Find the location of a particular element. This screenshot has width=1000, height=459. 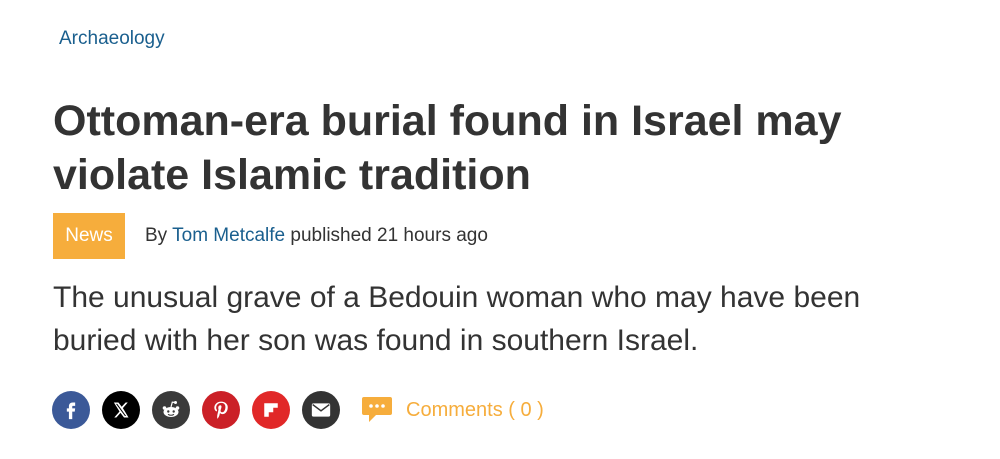

share-pinterest-button is located at coordinates (221, 410).